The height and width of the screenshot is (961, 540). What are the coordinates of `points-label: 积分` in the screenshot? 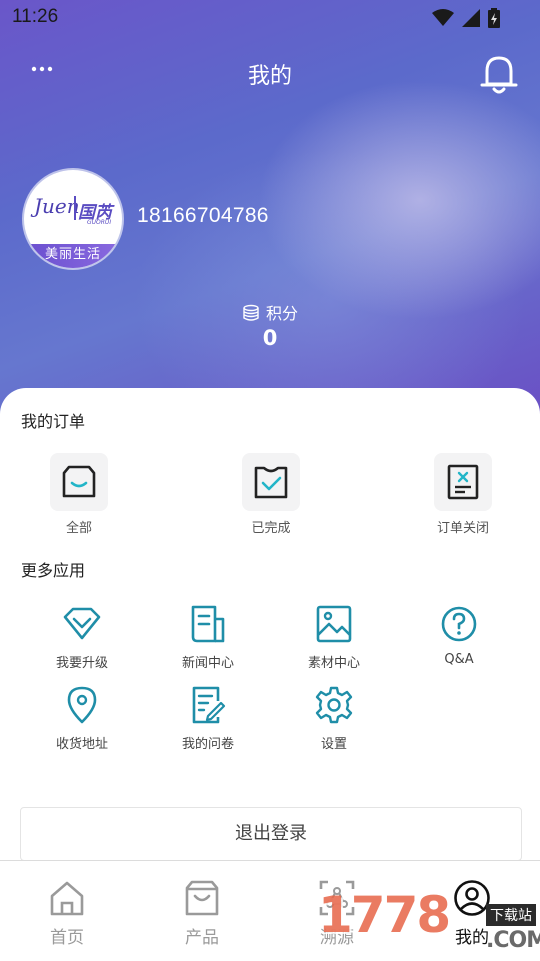 It's located at (270, 312).